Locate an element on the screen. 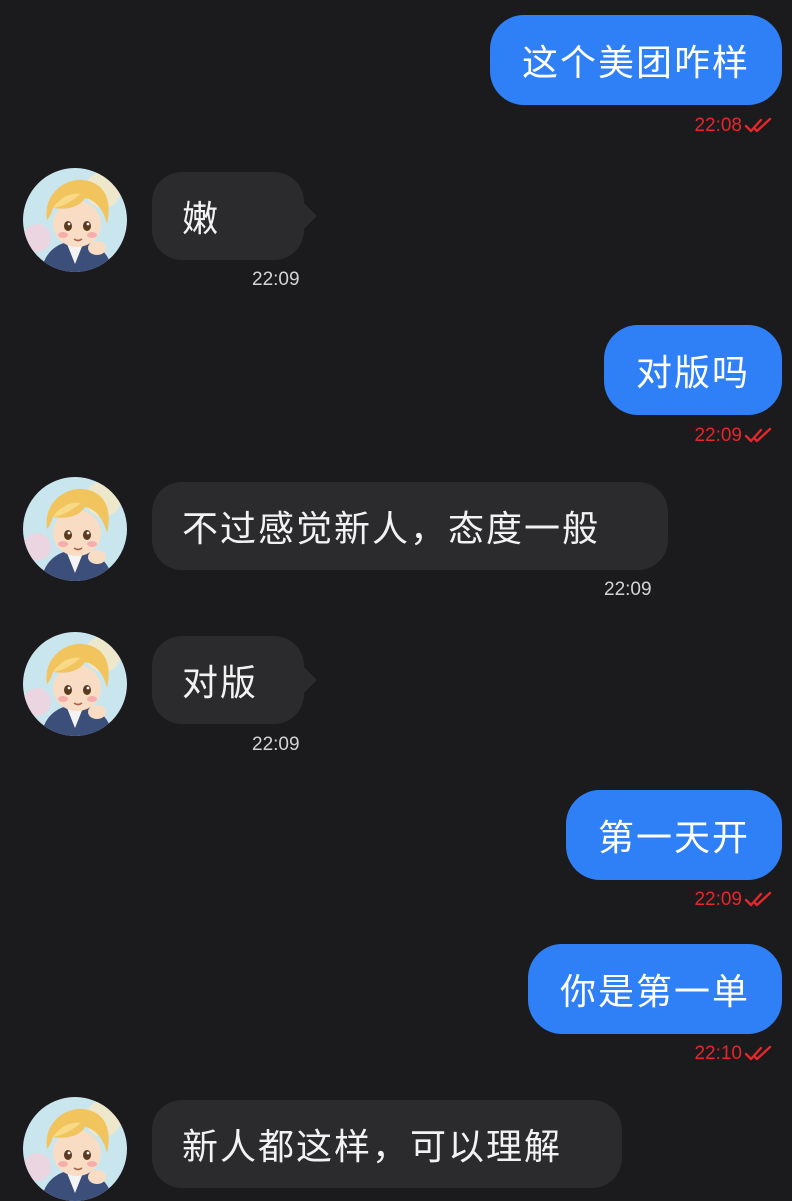 The image size is (792, 1201). outgoing-message-bubble: 对版吗 is located at coordinates (692, 370).